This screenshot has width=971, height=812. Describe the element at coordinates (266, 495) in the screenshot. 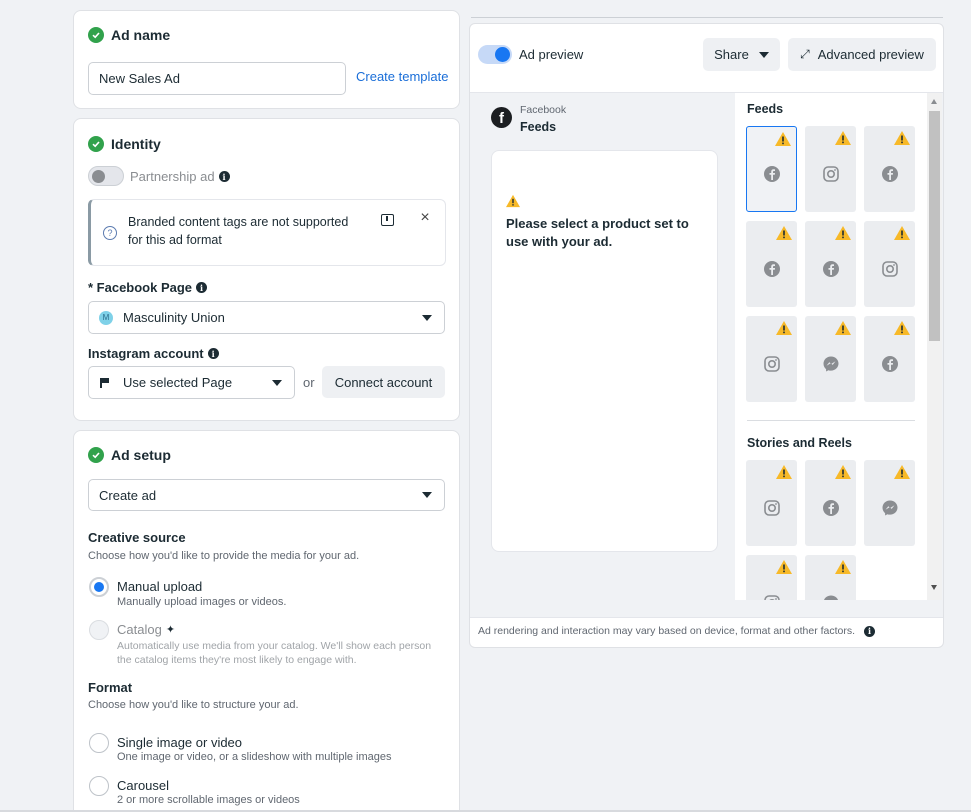

I see `ad-setup-select: Create ad` at that location.